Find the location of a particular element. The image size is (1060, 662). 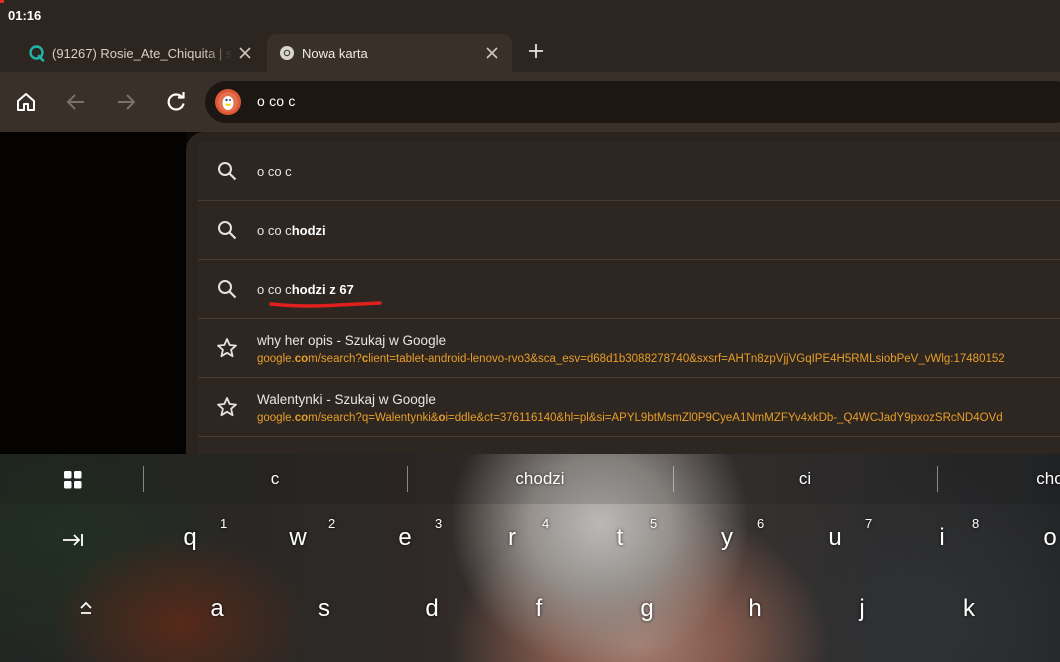

tab-key-icon is located at coordinates (73, 540).